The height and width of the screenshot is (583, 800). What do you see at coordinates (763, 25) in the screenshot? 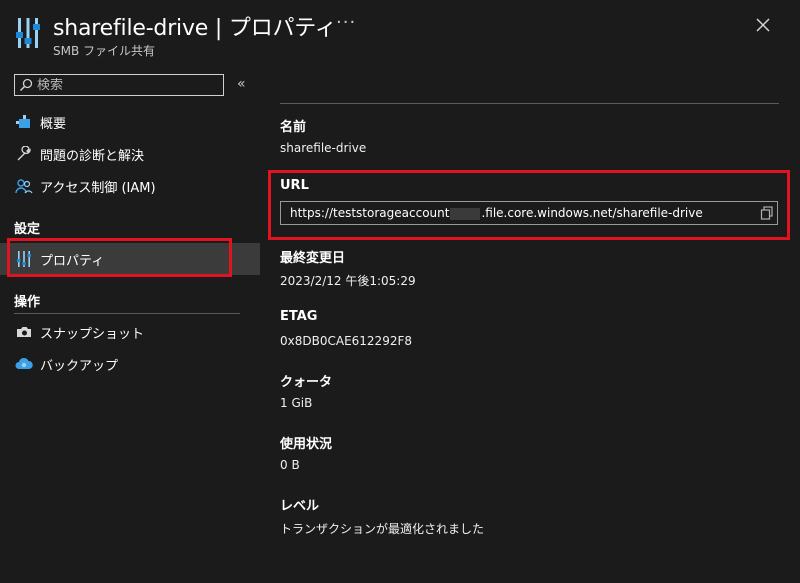
I see `close-icon` at bounding box center [763, 25].